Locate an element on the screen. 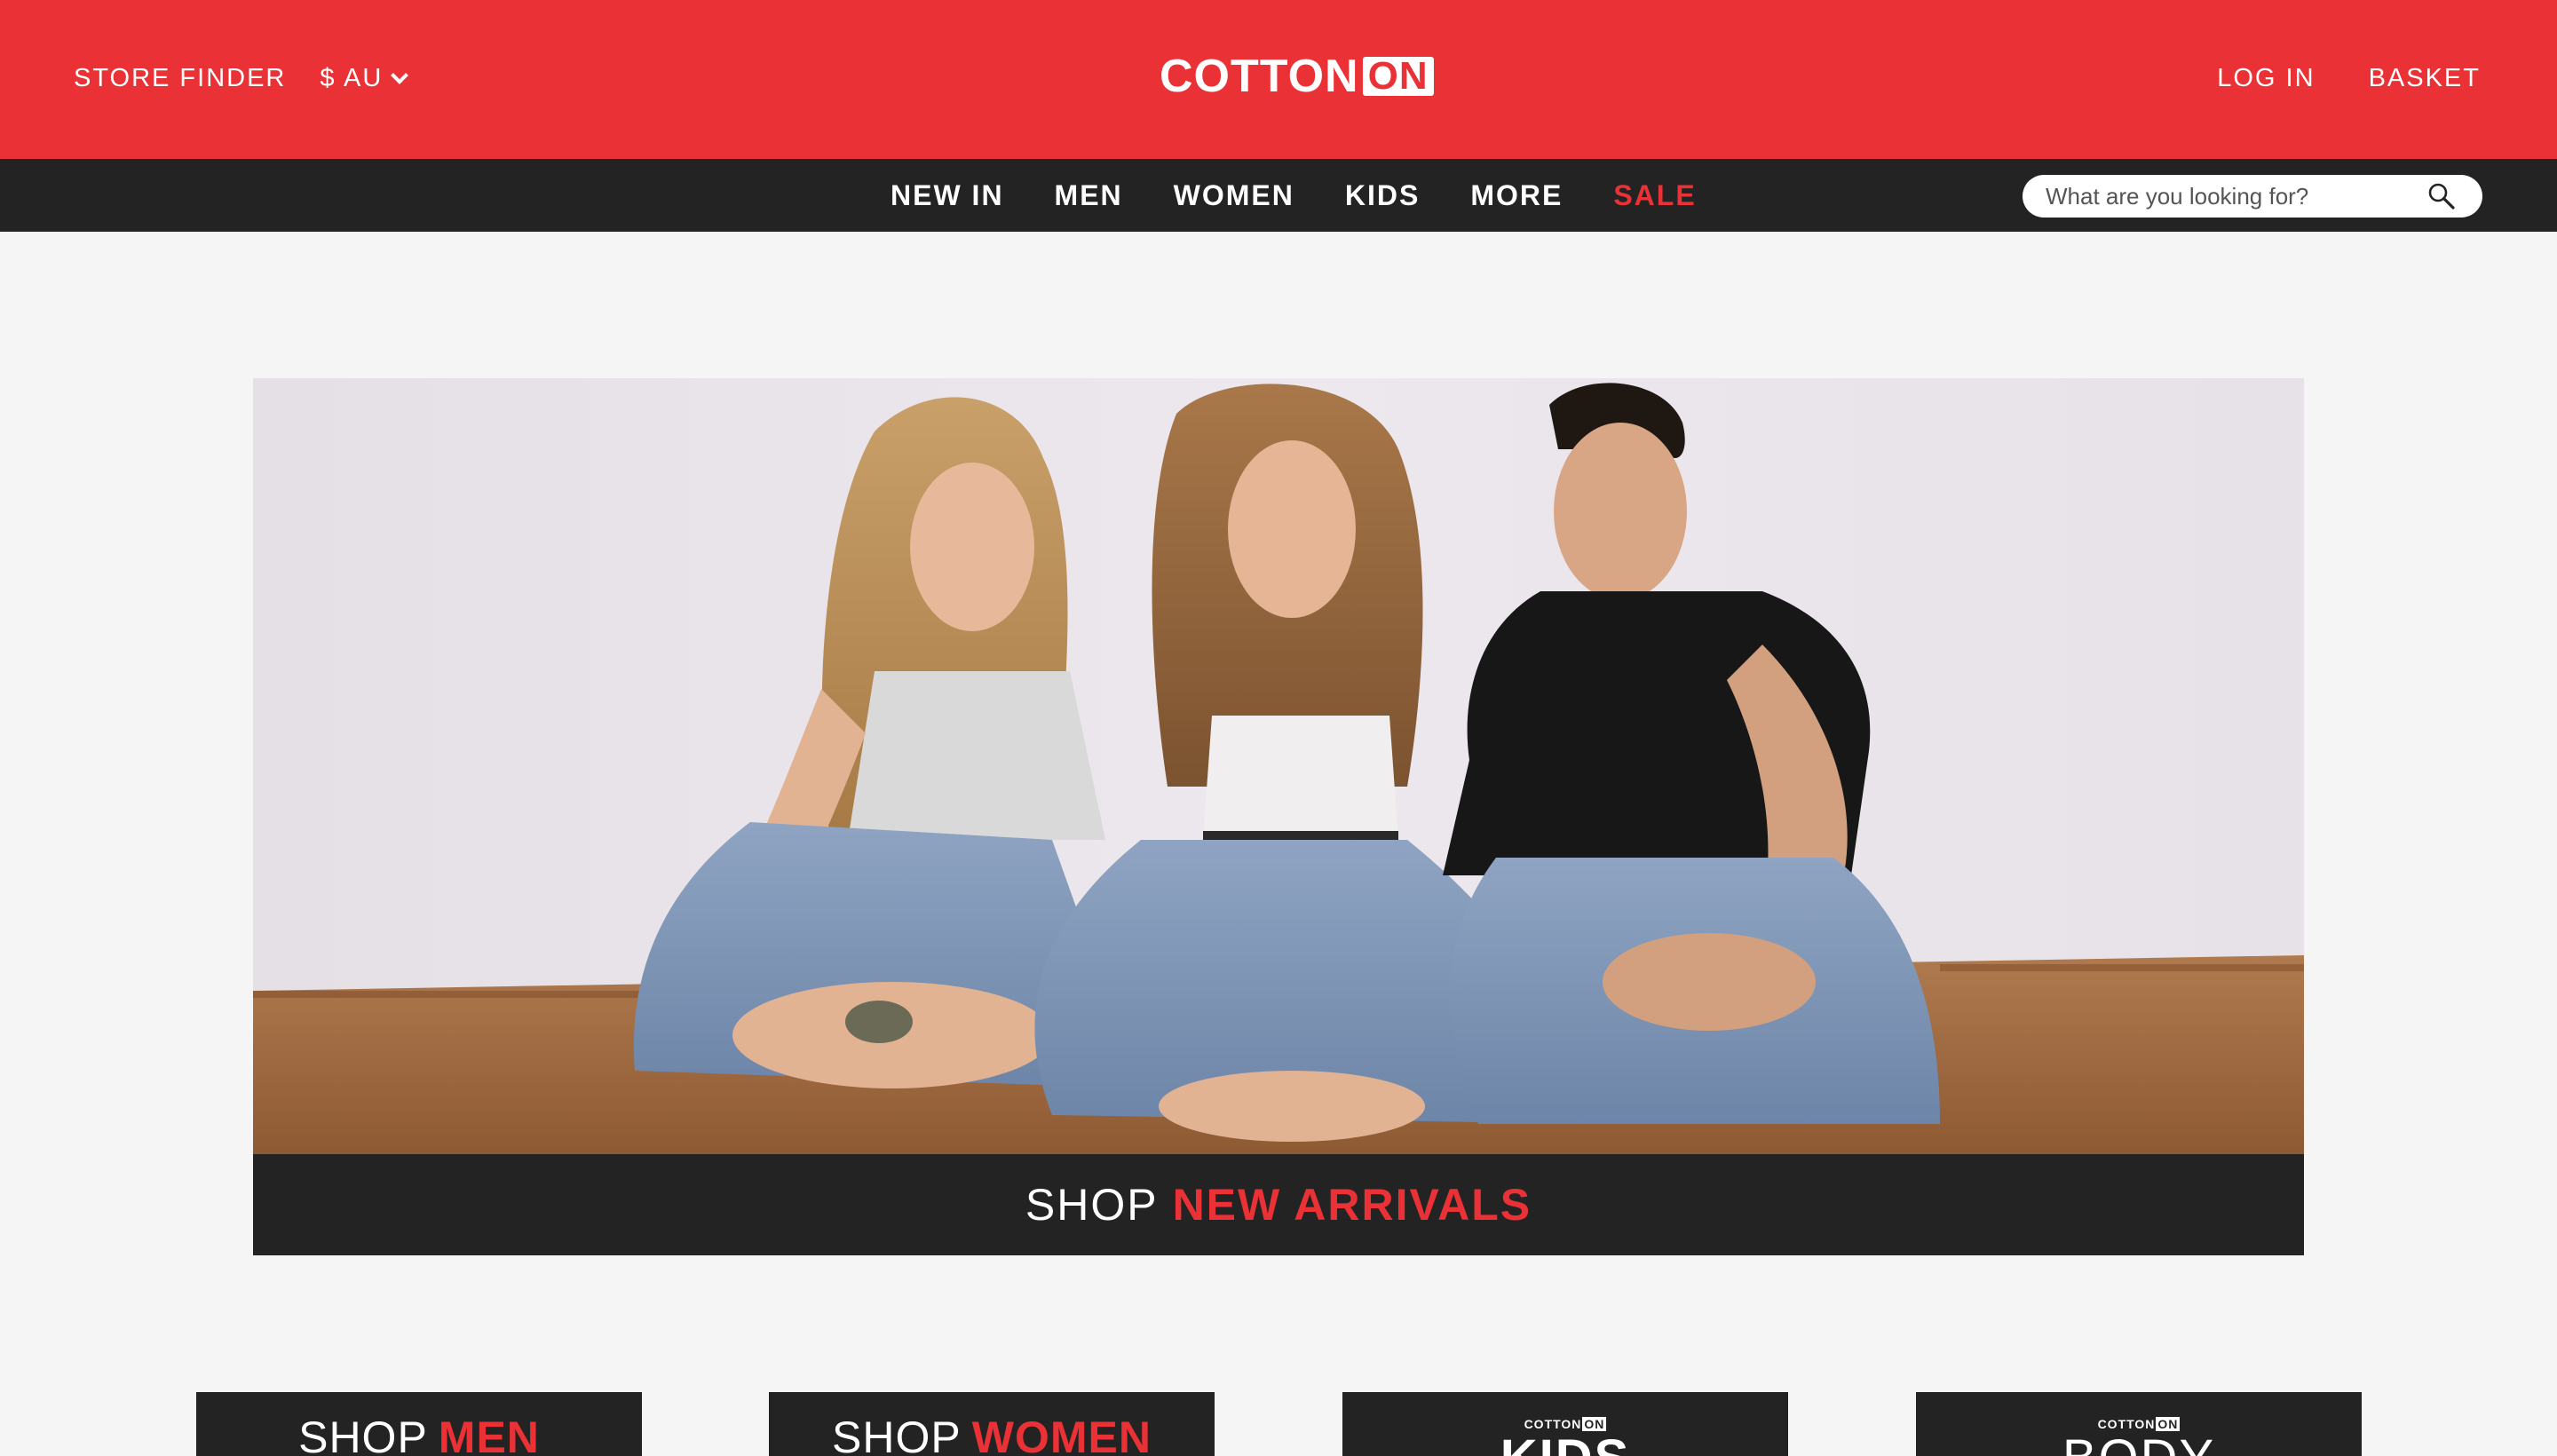 This screenshot has width=2557, height=1456. basket-link: BASKET is located at coordinates (2425, 78).